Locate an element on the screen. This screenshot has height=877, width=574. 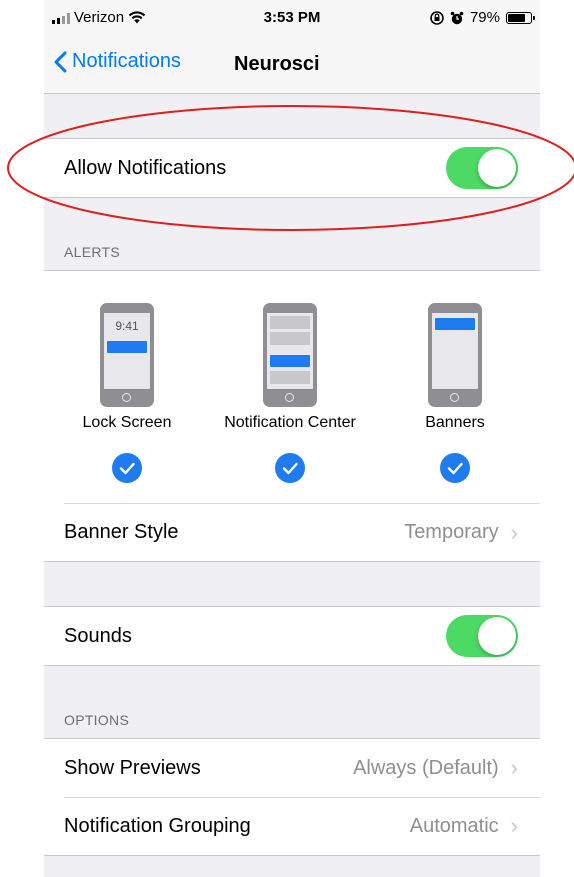
lock-screen-preview-icon: 9:41 is located at coordinates (127, 355).